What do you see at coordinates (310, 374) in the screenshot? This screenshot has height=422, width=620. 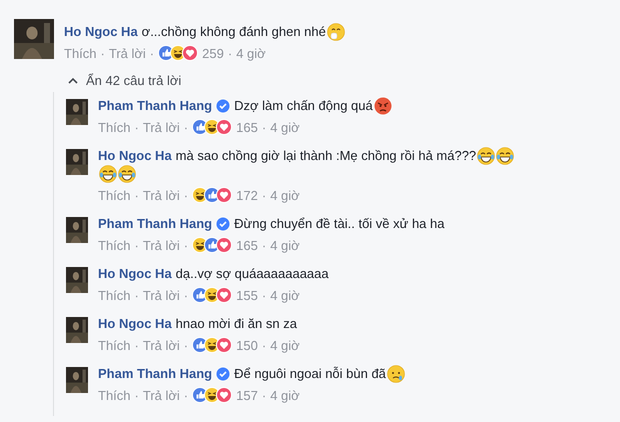 I see `comment-text: Để nguôi ngoai nỗi bùn đã` at bounding box center [310, 374].